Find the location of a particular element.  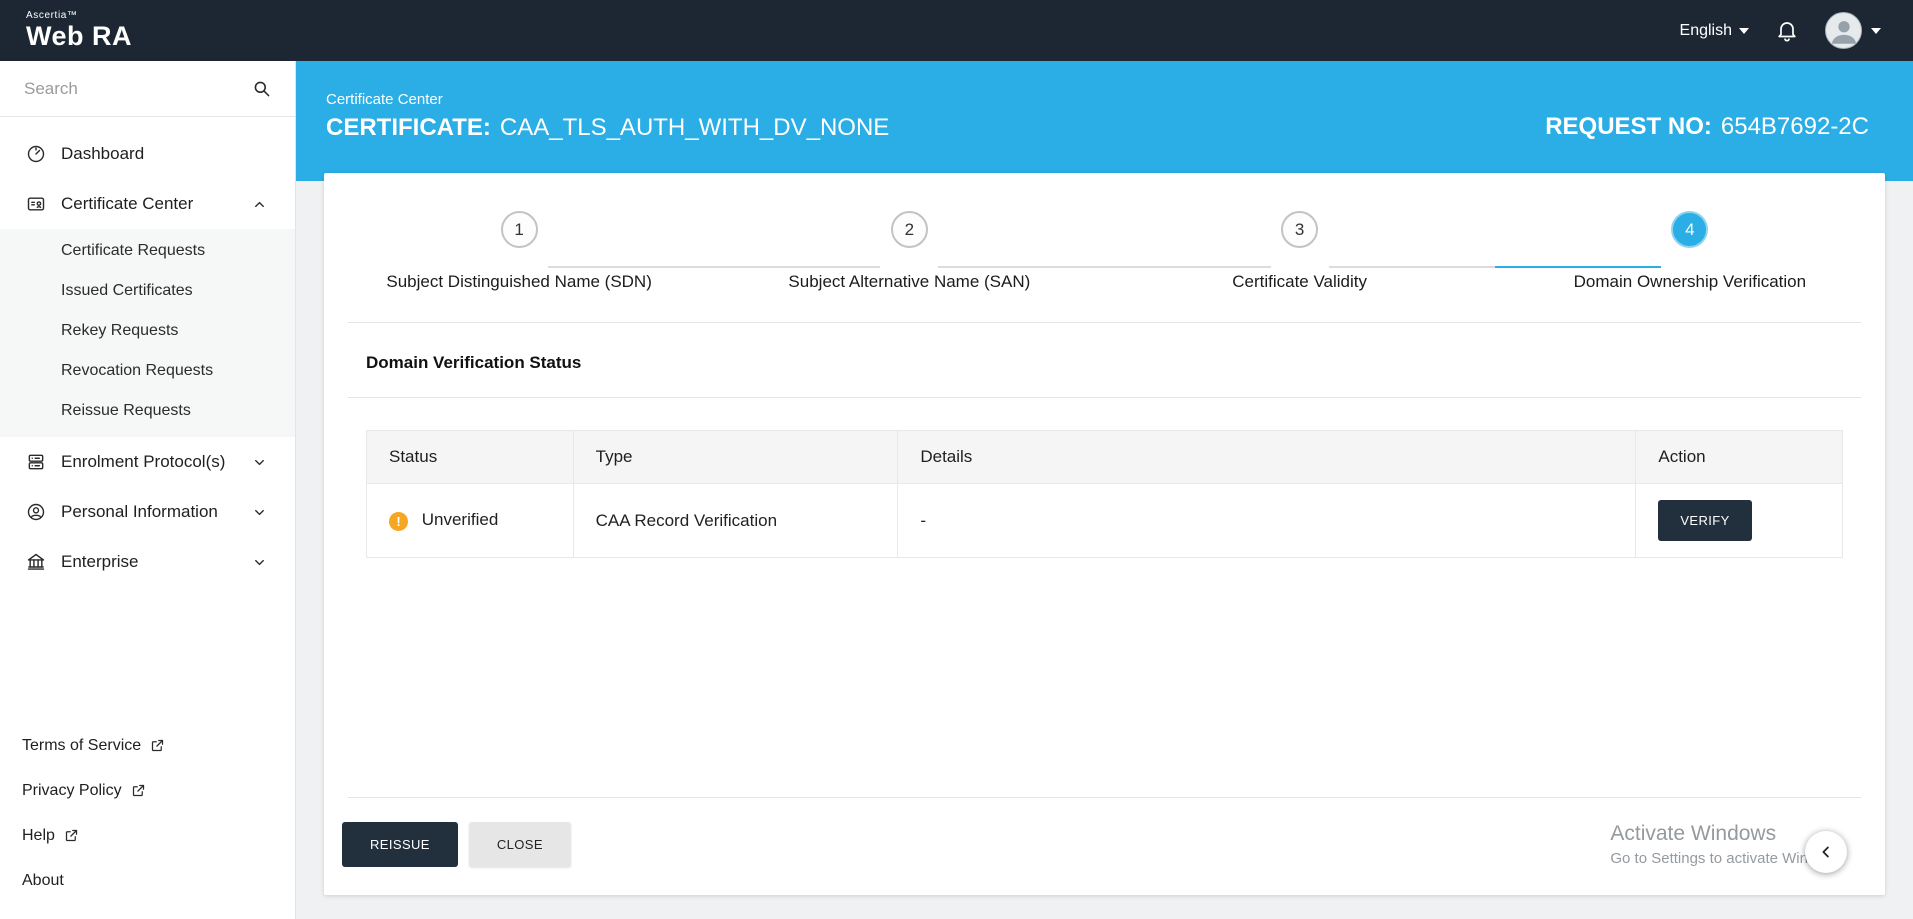

sidebar-item-enterprise: Enterprise is located at coordinates (147, 562).